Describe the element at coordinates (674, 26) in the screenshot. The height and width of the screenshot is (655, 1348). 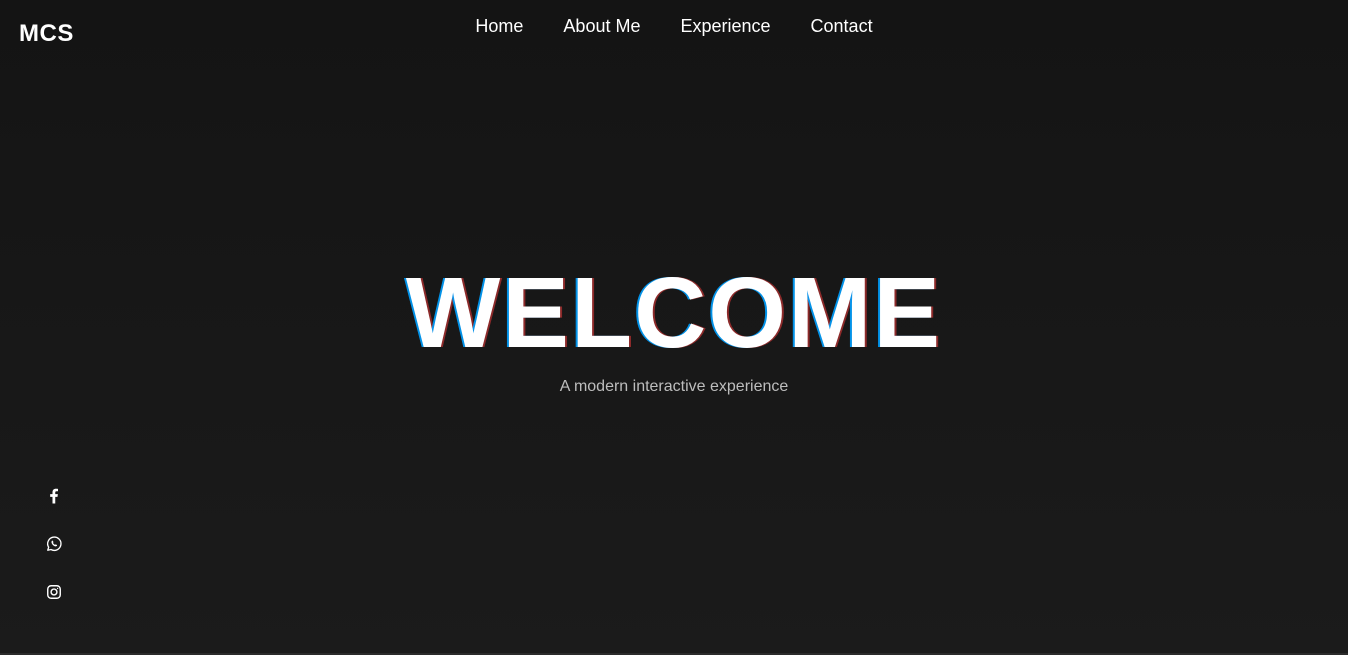
I see `main-nav: Home About Me Experience Contact` at that location.